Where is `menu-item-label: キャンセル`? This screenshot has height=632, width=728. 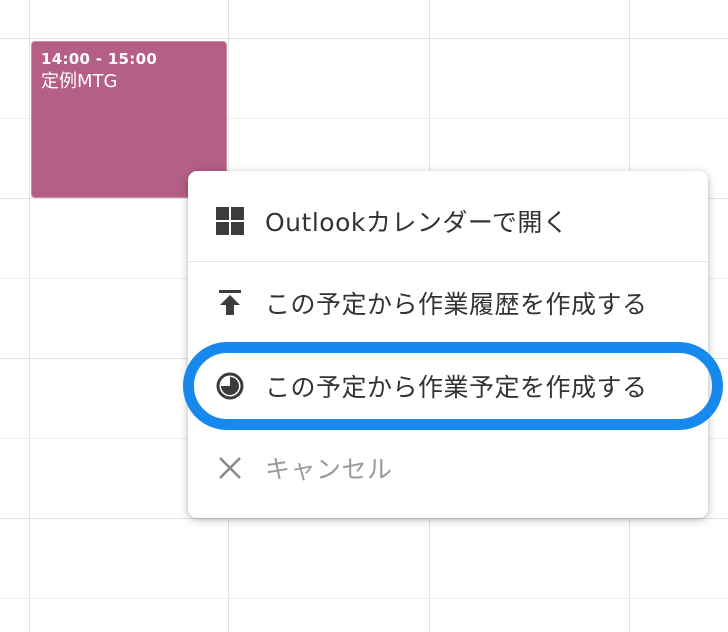 menu-item-label: キャンセル is located at coordinates (329, 469).